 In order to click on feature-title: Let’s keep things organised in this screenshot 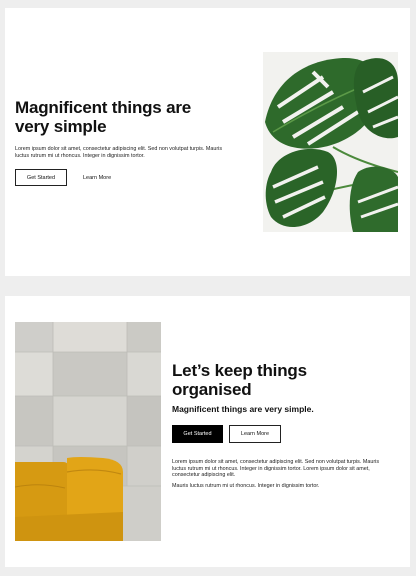, I will do `click(239, 380)`.